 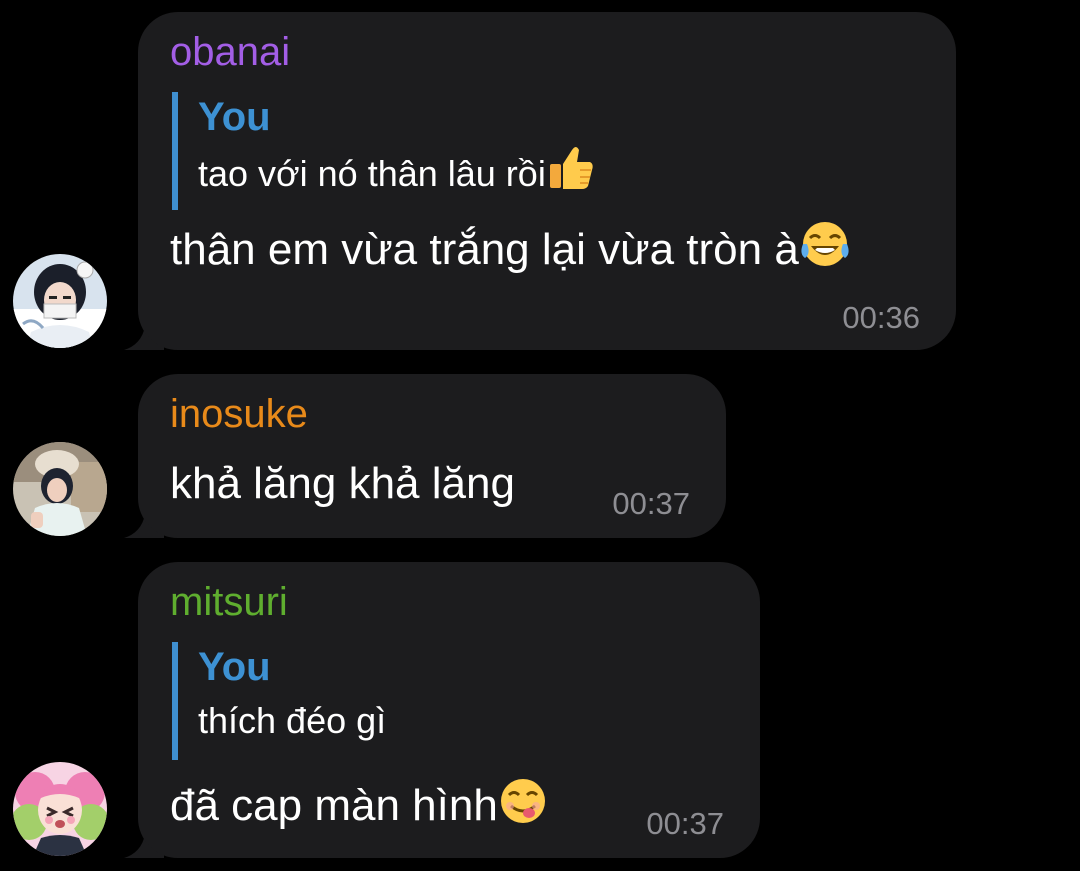 I want to click on avatar-mitsuri, so click(x=60, y=809).